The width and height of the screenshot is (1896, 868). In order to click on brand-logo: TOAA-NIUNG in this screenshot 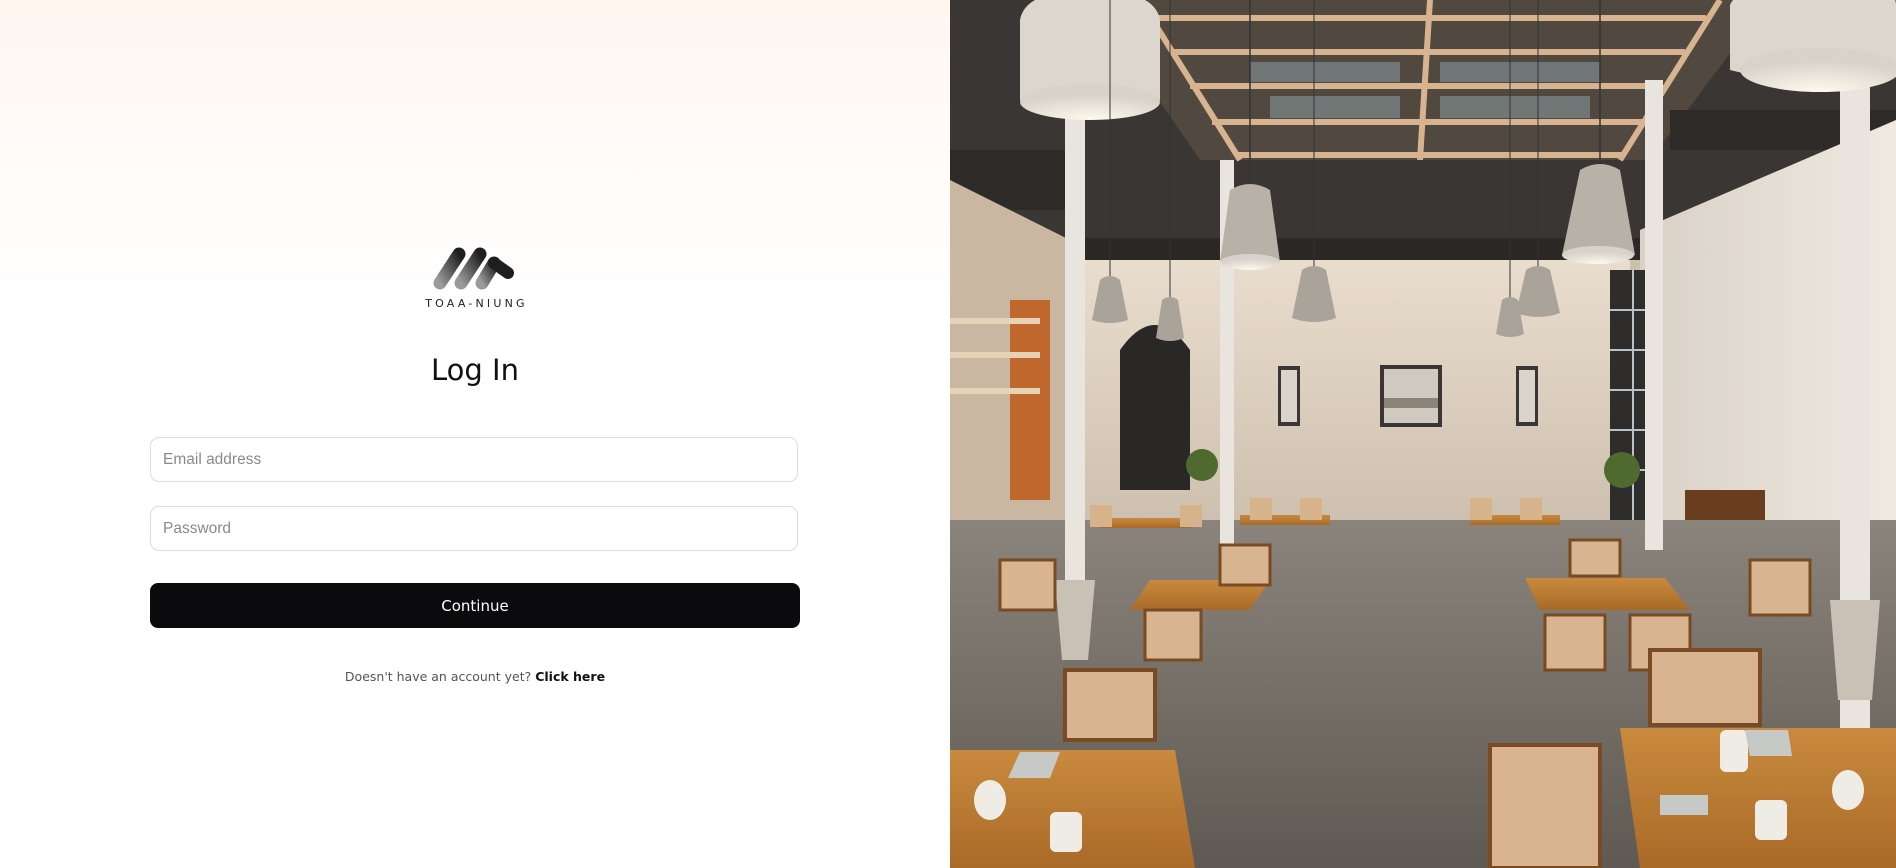, I will do `click(475, 277)`.